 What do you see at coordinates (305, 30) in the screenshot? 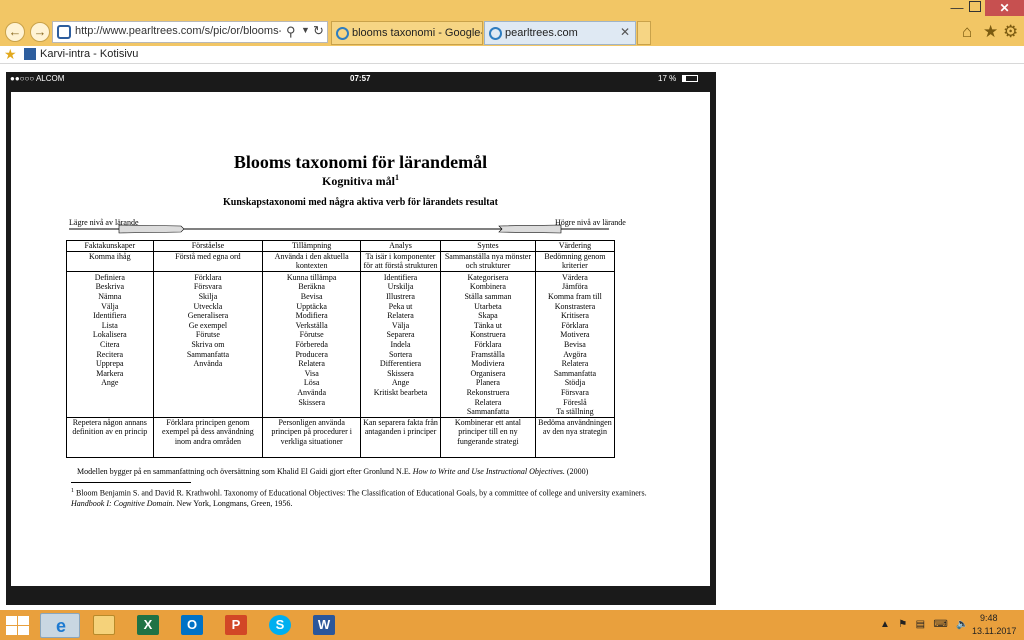
I see `chevron-down-icon: ▼` at bounding box center [305, 30].